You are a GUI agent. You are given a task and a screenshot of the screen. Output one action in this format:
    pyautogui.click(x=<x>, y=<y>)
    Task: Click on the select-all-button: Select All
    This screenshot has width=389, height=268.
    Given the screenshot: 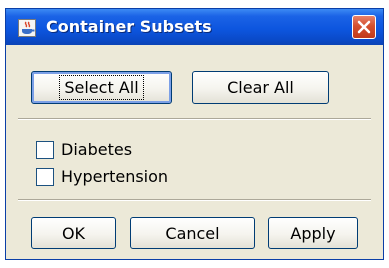 What is the action you would take?
    pyautogui.click(x=101, y=87)
    